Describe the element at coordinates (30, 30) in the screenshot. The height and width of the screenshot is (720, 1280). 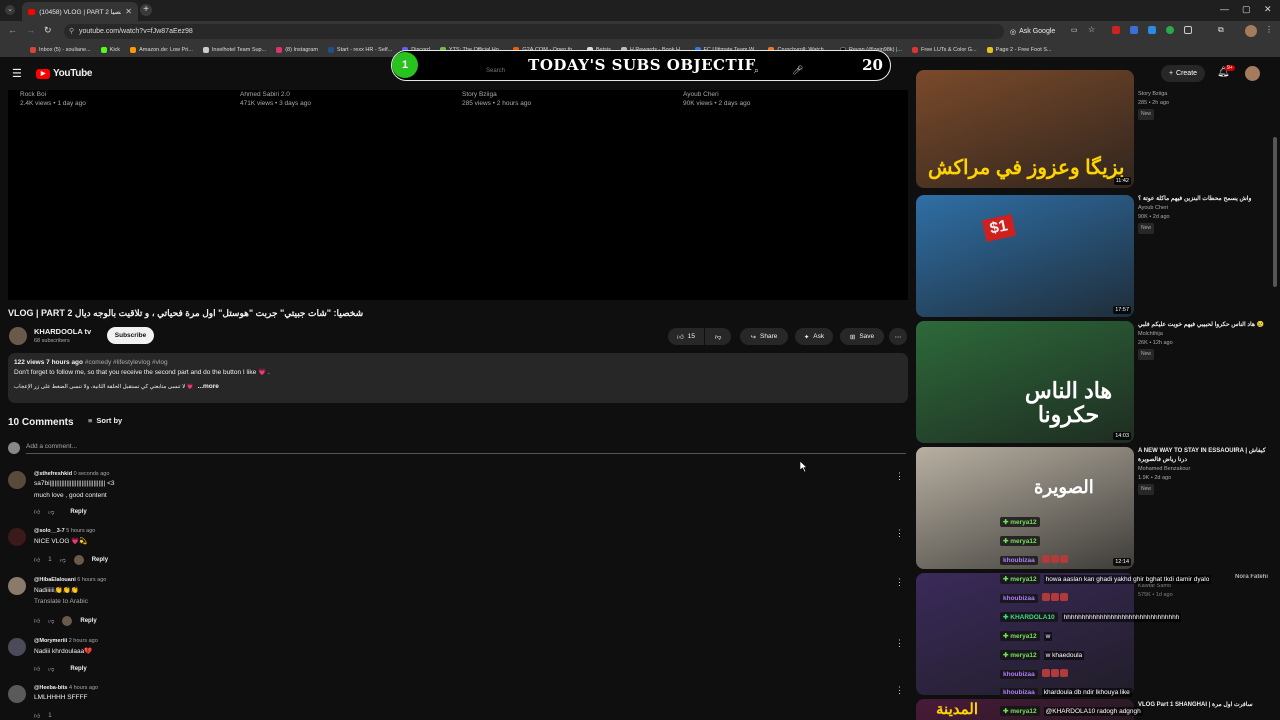
I see `forward-icon: →` at that location.